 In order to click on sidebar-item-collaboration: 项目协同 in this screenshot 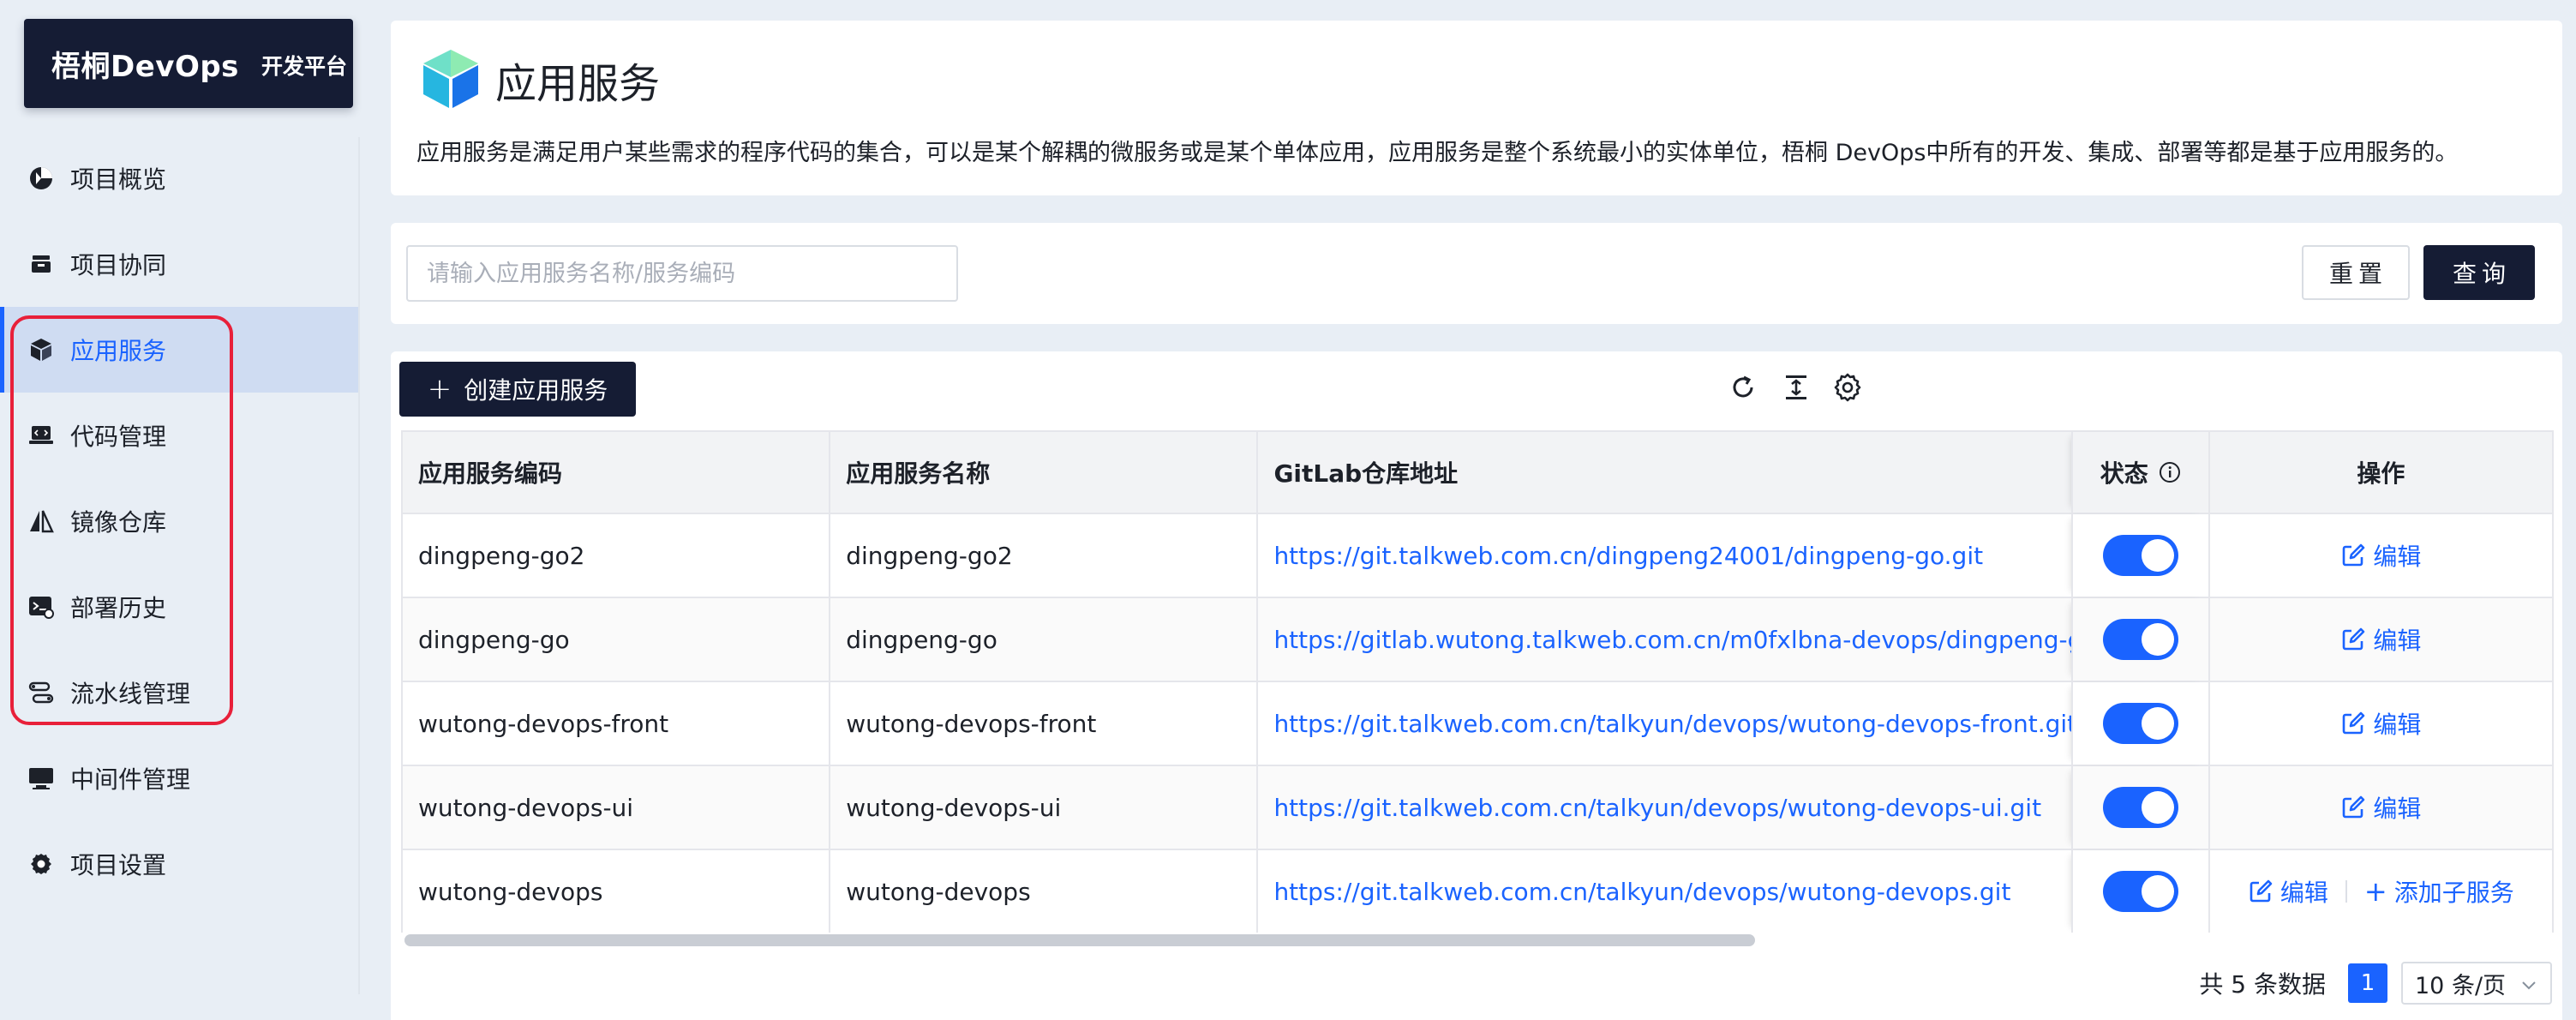, I will do `click(180, 264)`.